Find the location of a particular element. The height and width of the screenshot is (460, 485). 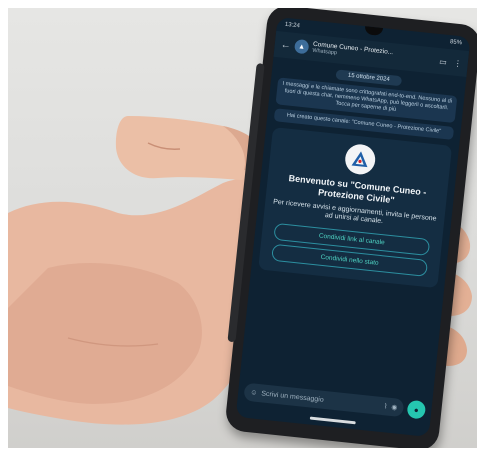

video-icon: ▭ is located at coordinates (443, 62).